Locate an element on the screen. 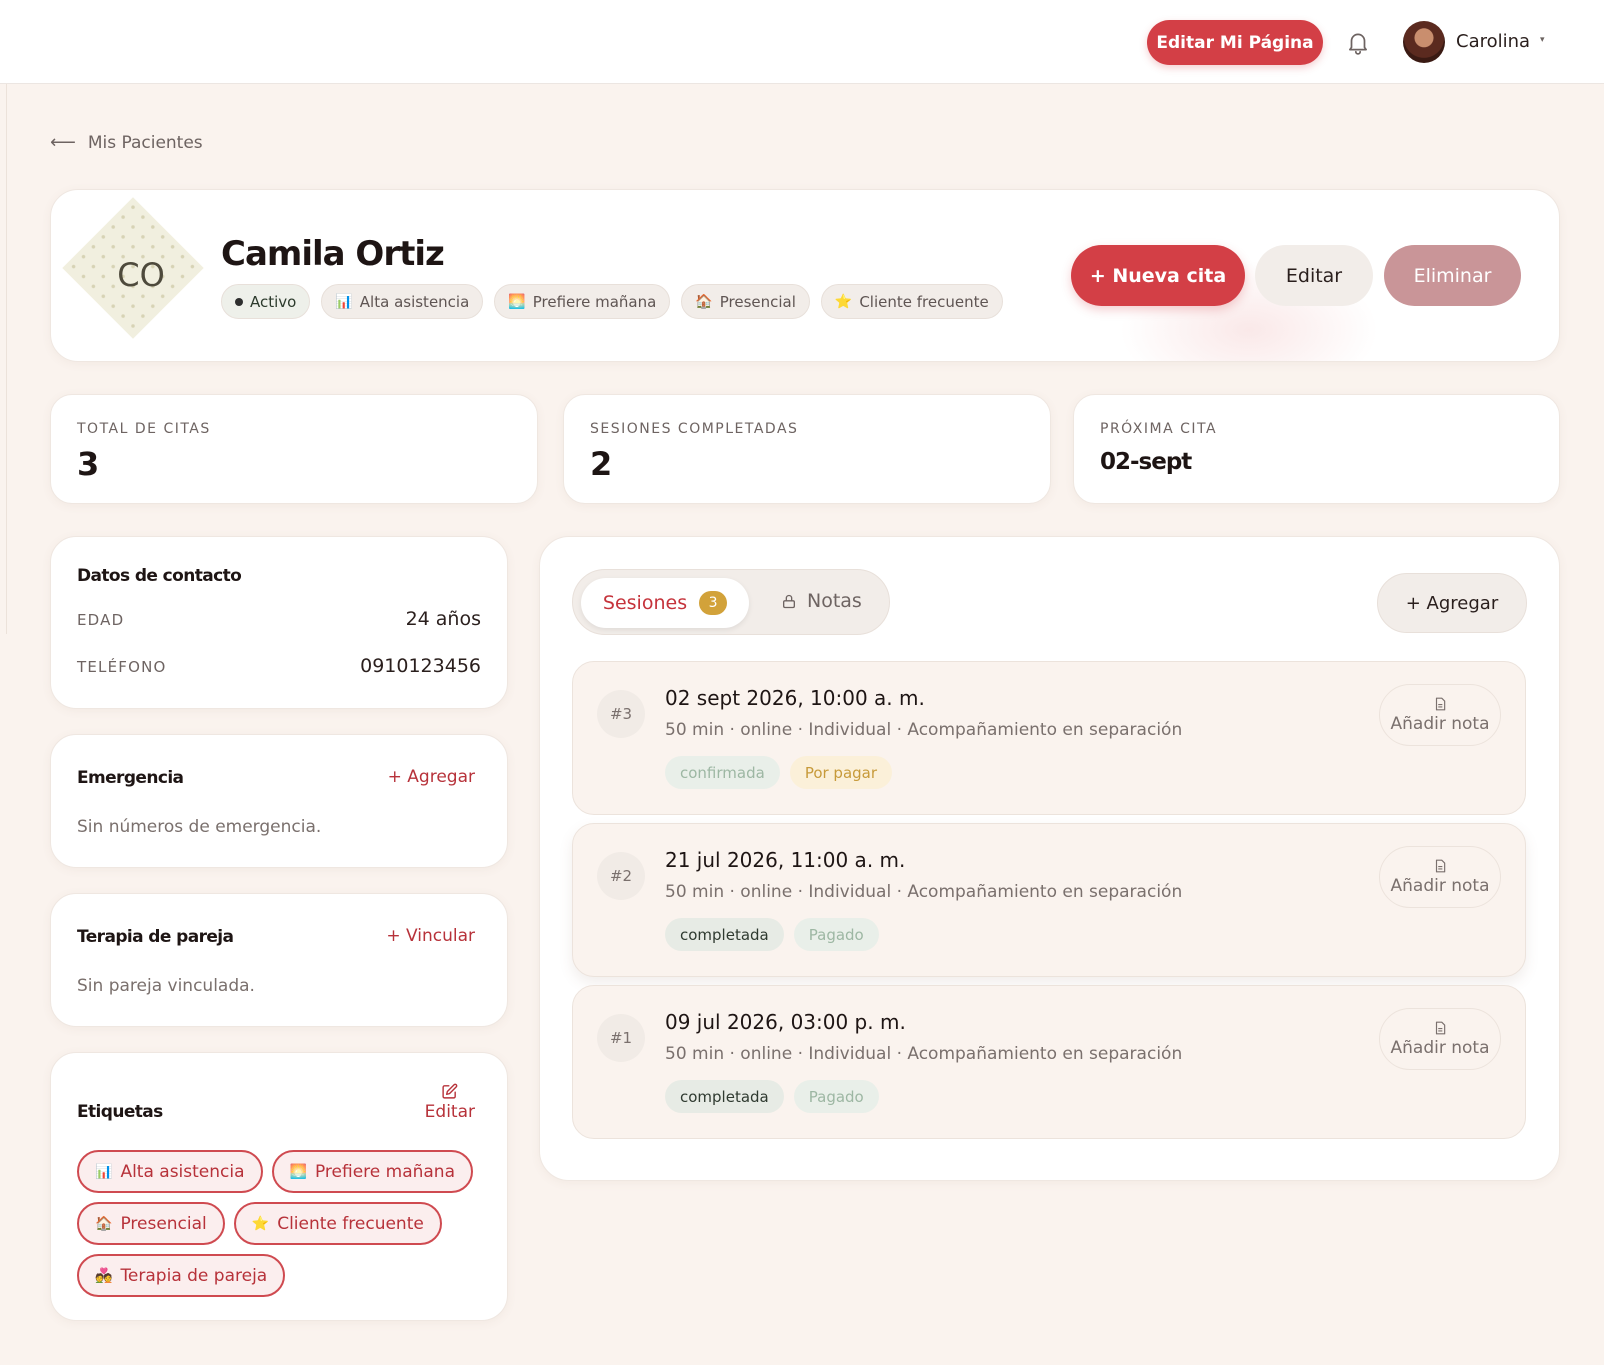  stat-value: 2 is located at coordinates (601, 464).